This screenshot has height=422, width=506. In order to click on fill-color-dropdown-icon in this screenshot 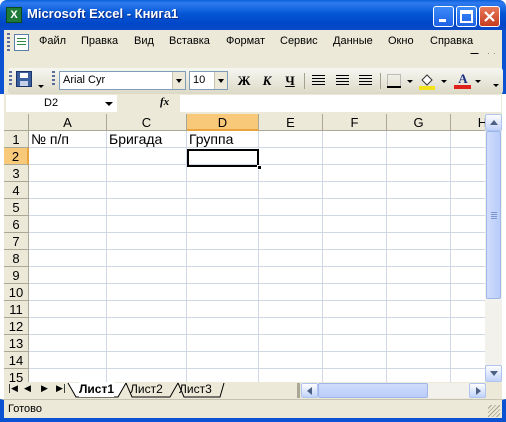, I will do `click(444, 83)`.